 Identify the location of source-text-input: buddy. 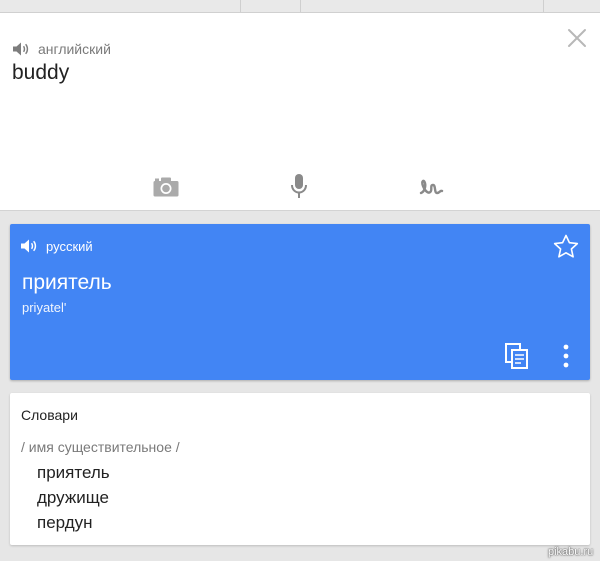
(40, 73).